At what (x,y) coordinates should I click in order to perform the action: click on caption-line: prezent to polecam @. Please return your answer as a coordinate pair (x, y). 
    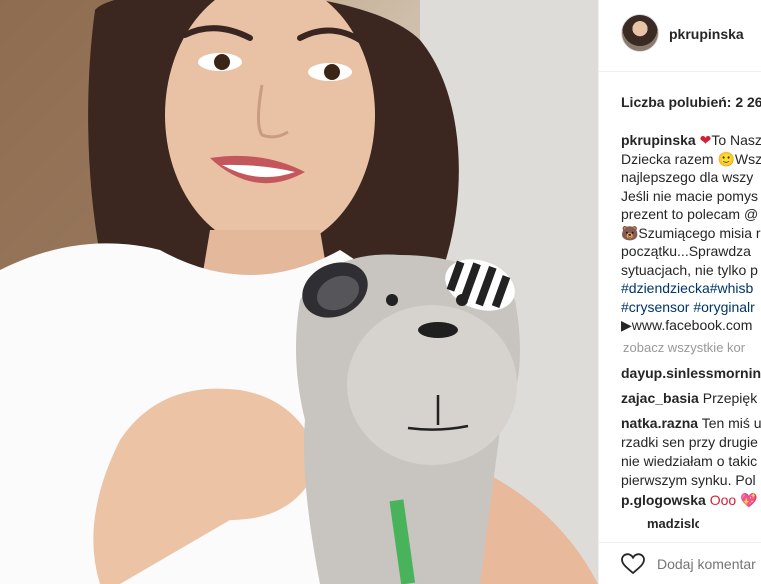
    Looking at the image, I should click on (690, 214).